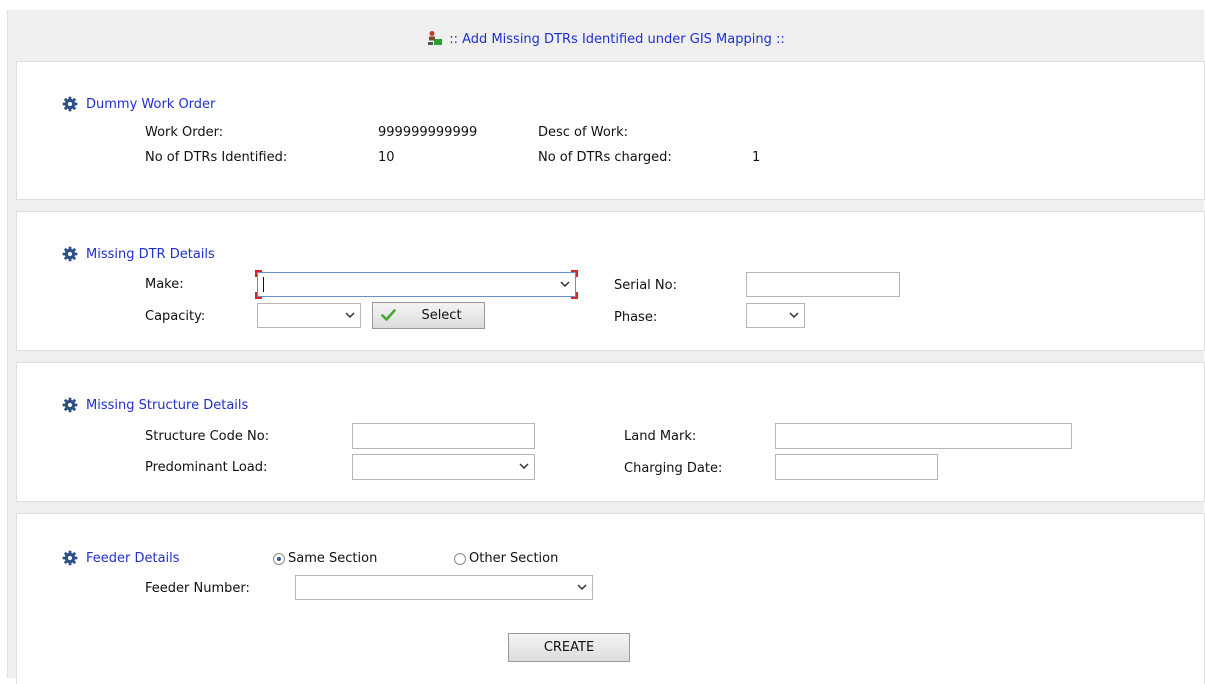 Image resolution: width=1205 pixels, height=684 pixels. Describe the element at coordinates (645, 285) in the screenshot. I see `serial-no-label: Serial No:` at that location.